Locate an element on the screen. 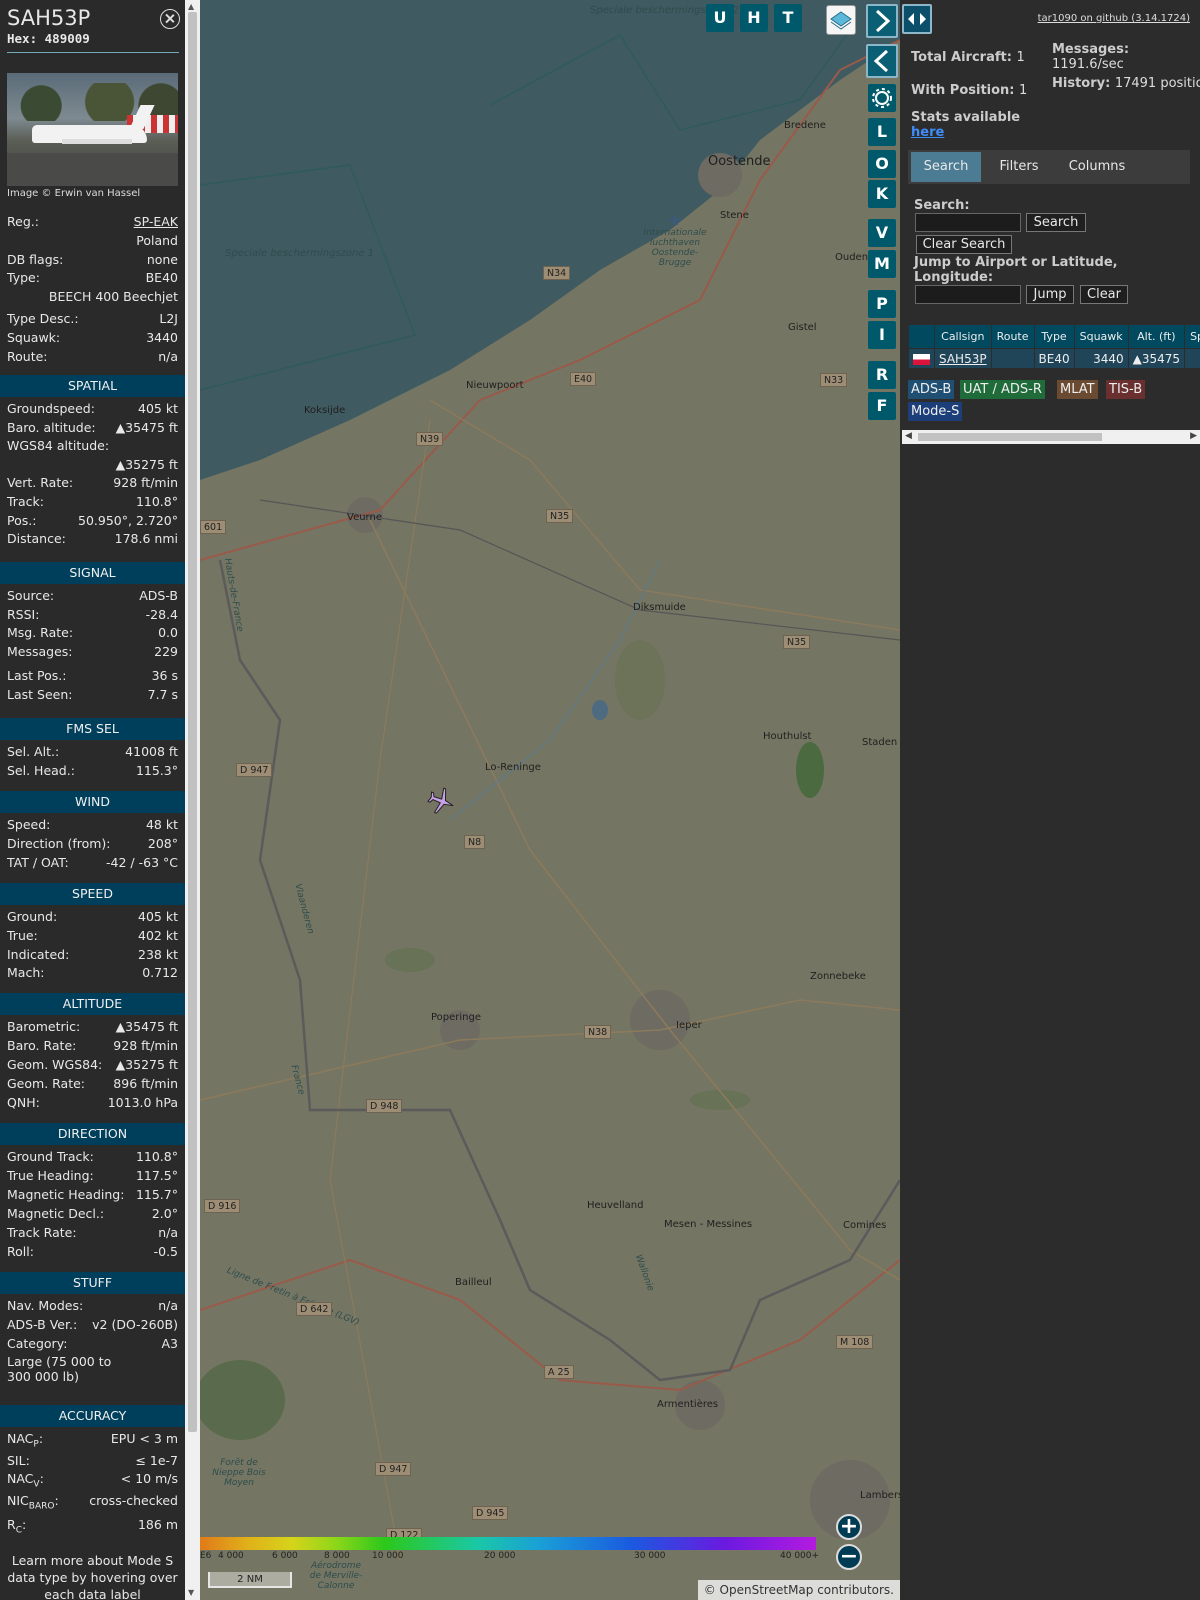 This screenshot has width=1200, height=1600. aircraft-icon is located at coordinates (441, 801).